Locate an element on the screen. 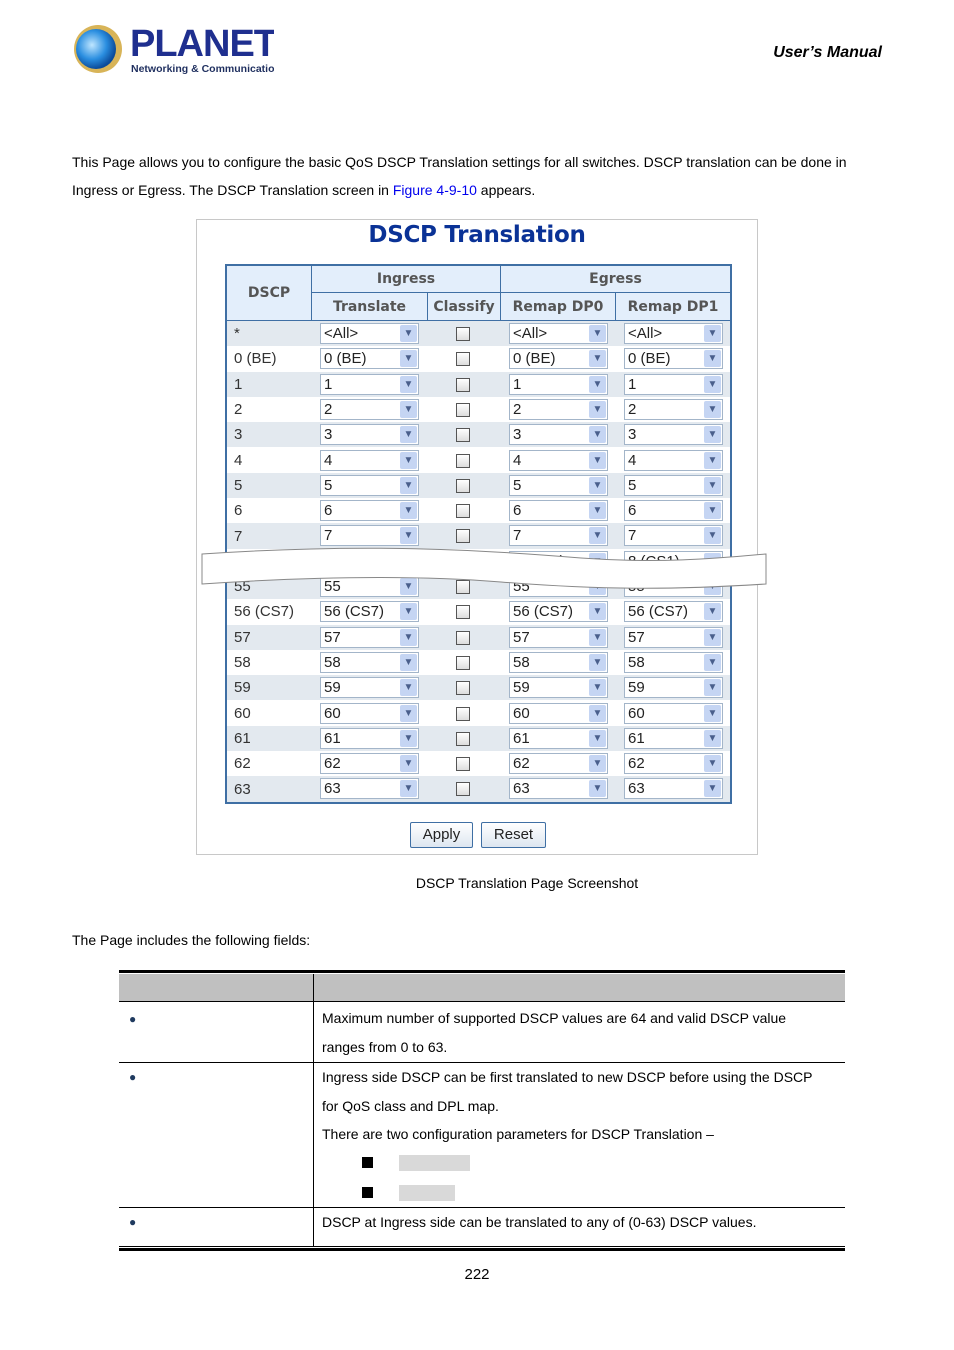 The height and width of the screenshot is (1350, 954). remap-dp1-select: 63 ▼ is located at coordinates (673, 789).